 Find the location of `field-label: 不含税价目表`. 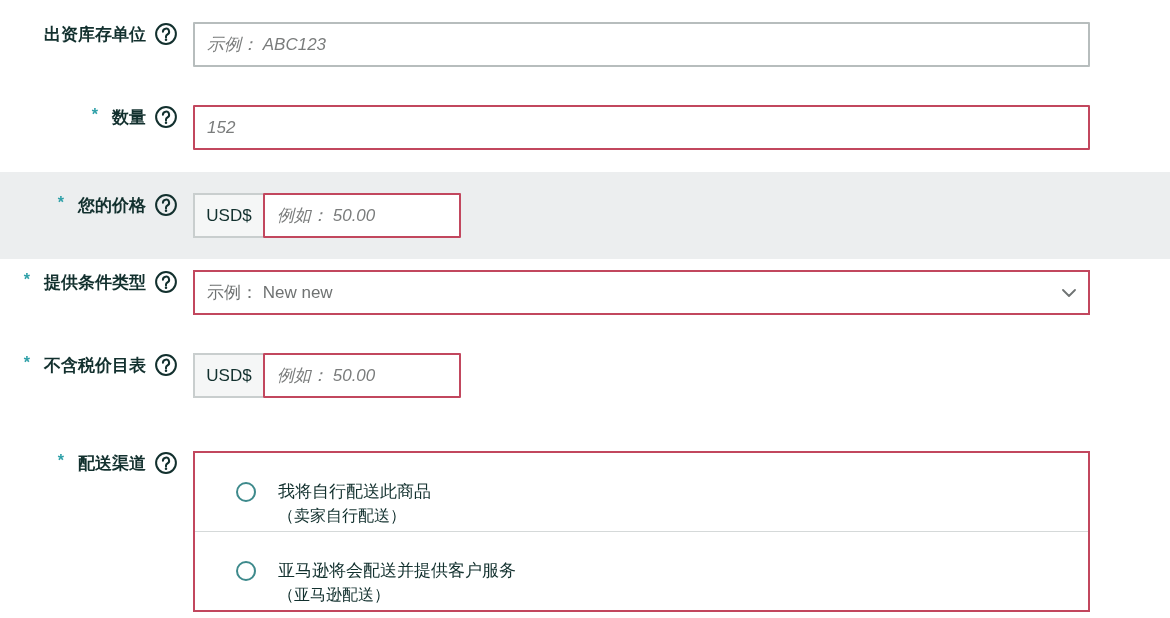

field-label: 不含税价目表 is located at coordinates (95, 365).